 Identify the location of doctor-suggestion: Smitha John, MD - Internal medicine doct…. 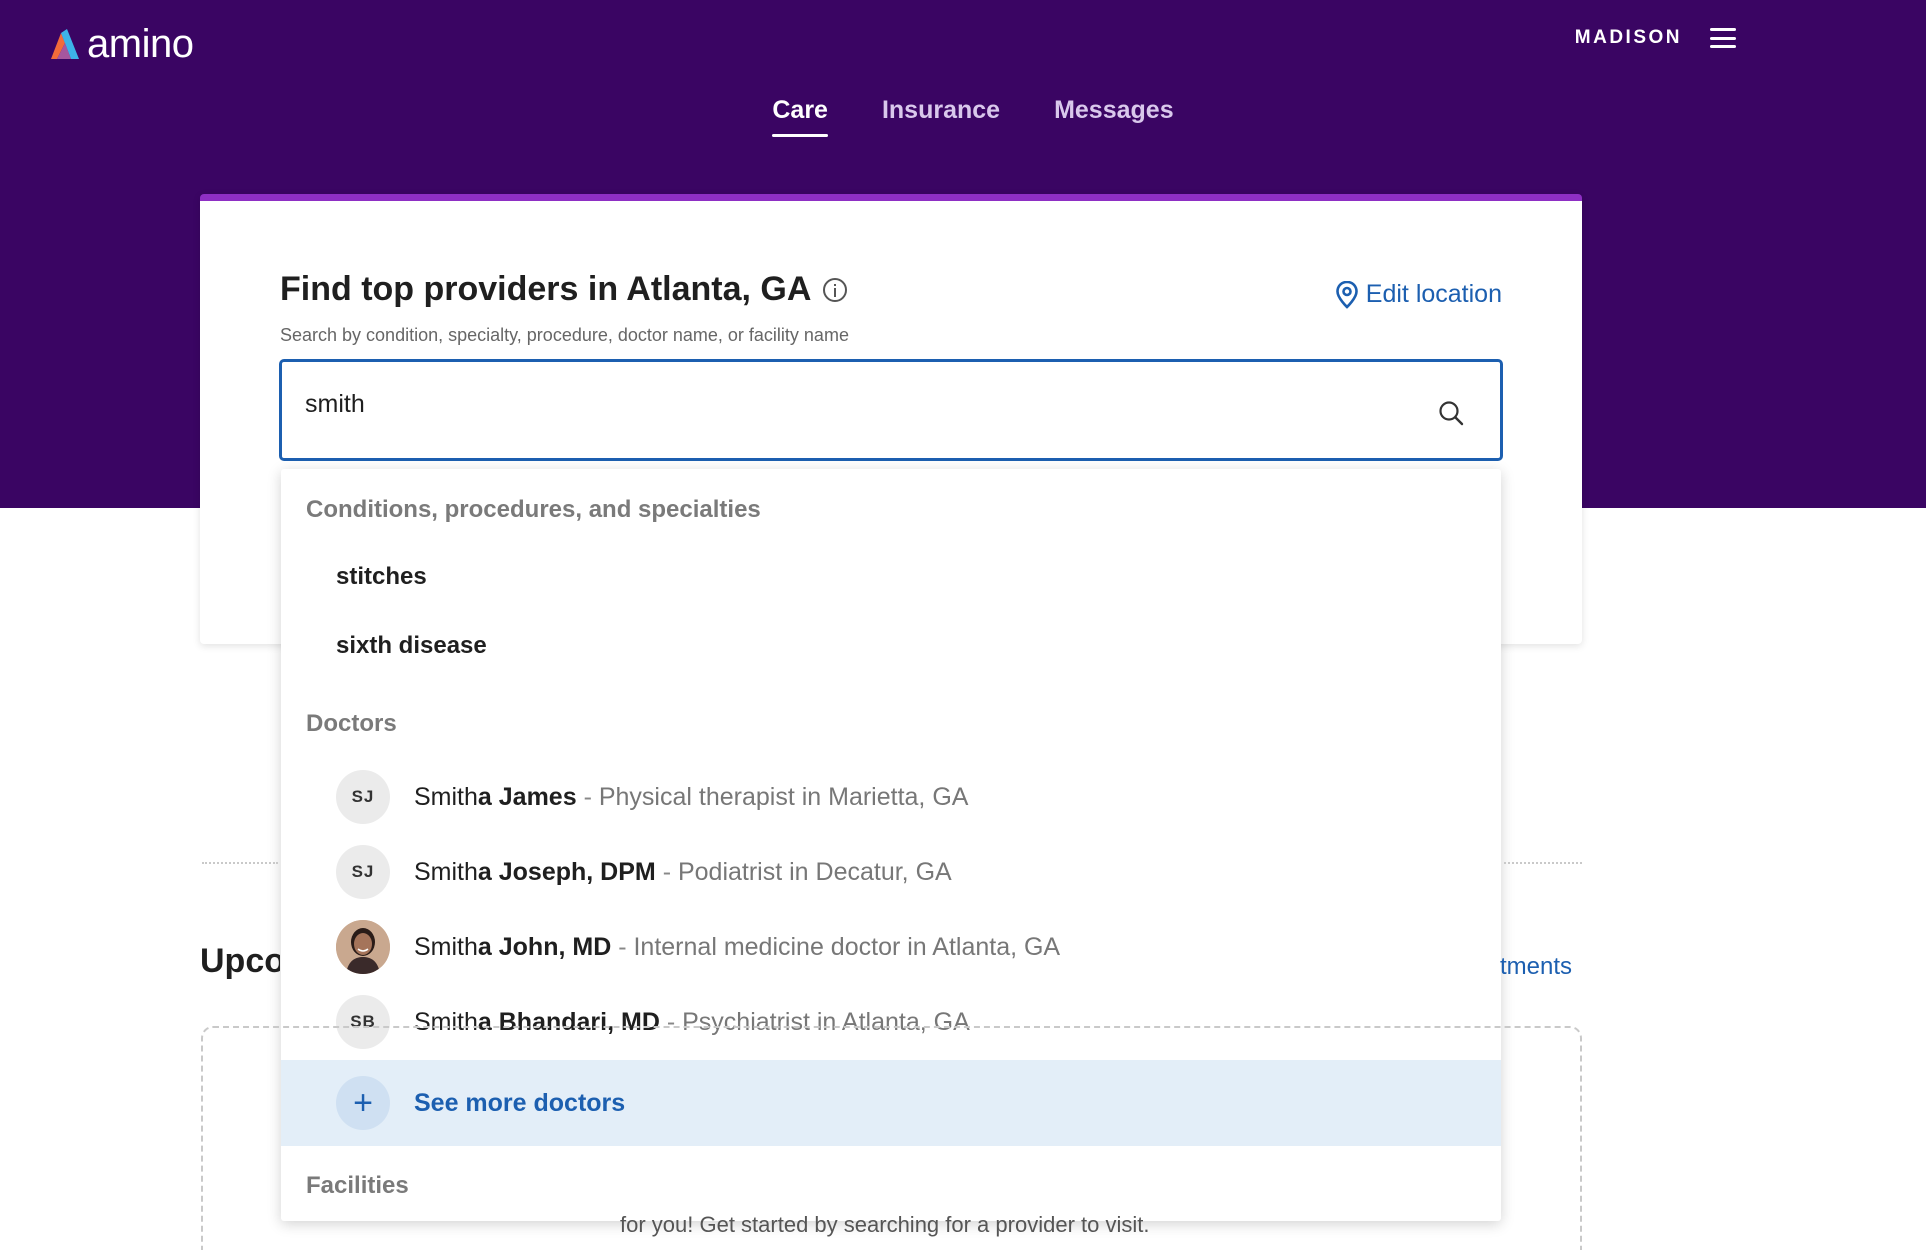
(891, 947).